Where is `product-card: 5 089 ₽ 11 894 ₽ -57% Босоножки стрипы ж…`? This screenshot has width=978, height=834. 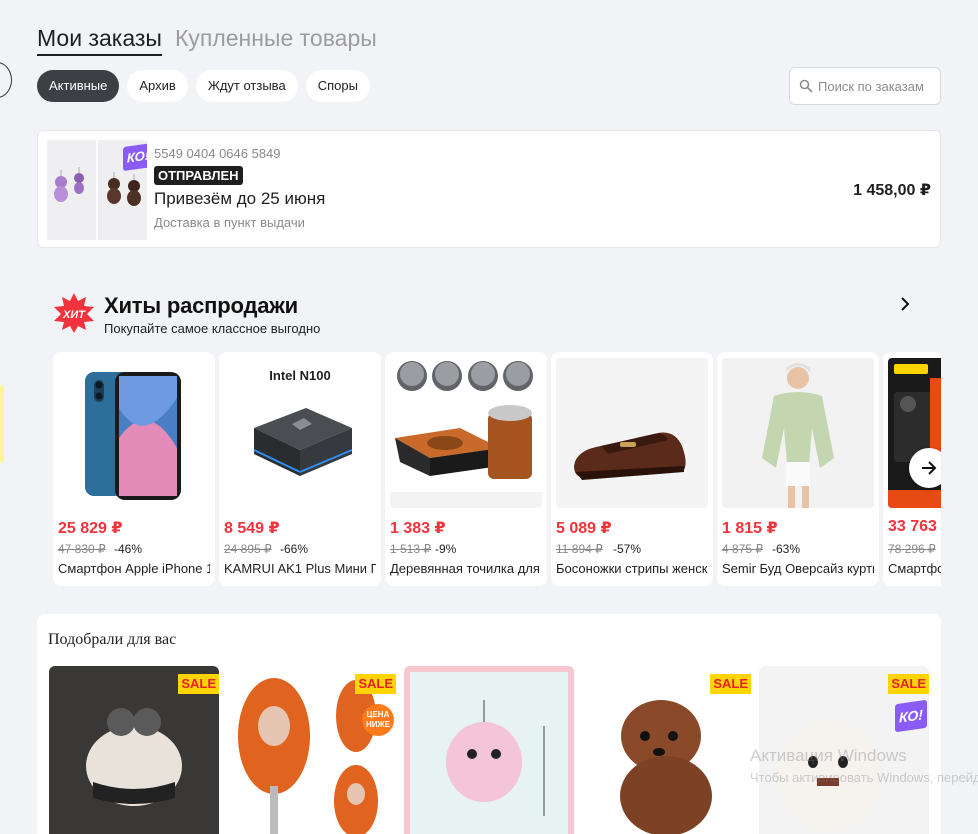 product-card: 5 089 ₽ 11 894 ₽ -57% Босоножки стрипы ж… is located at coordinates (632, 469).